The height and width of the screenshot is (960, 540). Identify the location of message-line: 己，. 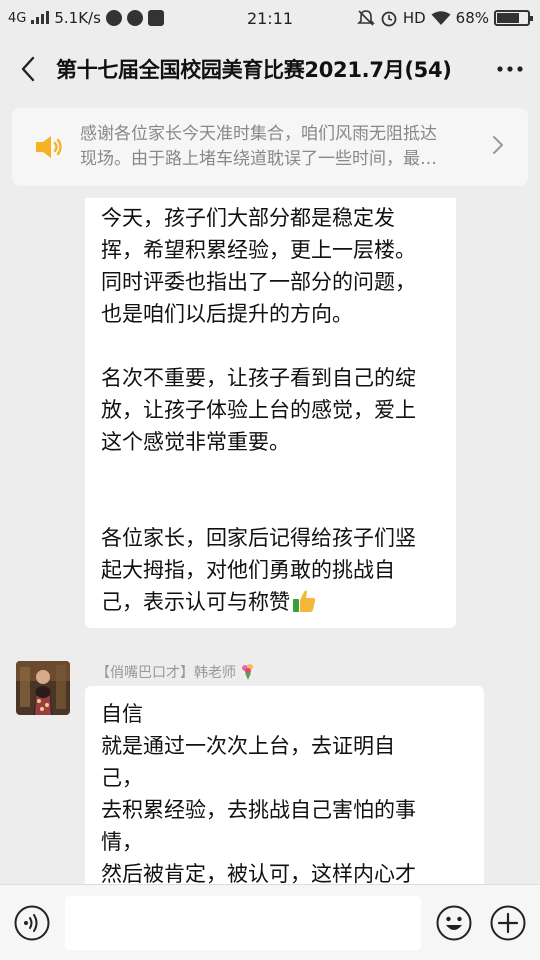
(122, 778).